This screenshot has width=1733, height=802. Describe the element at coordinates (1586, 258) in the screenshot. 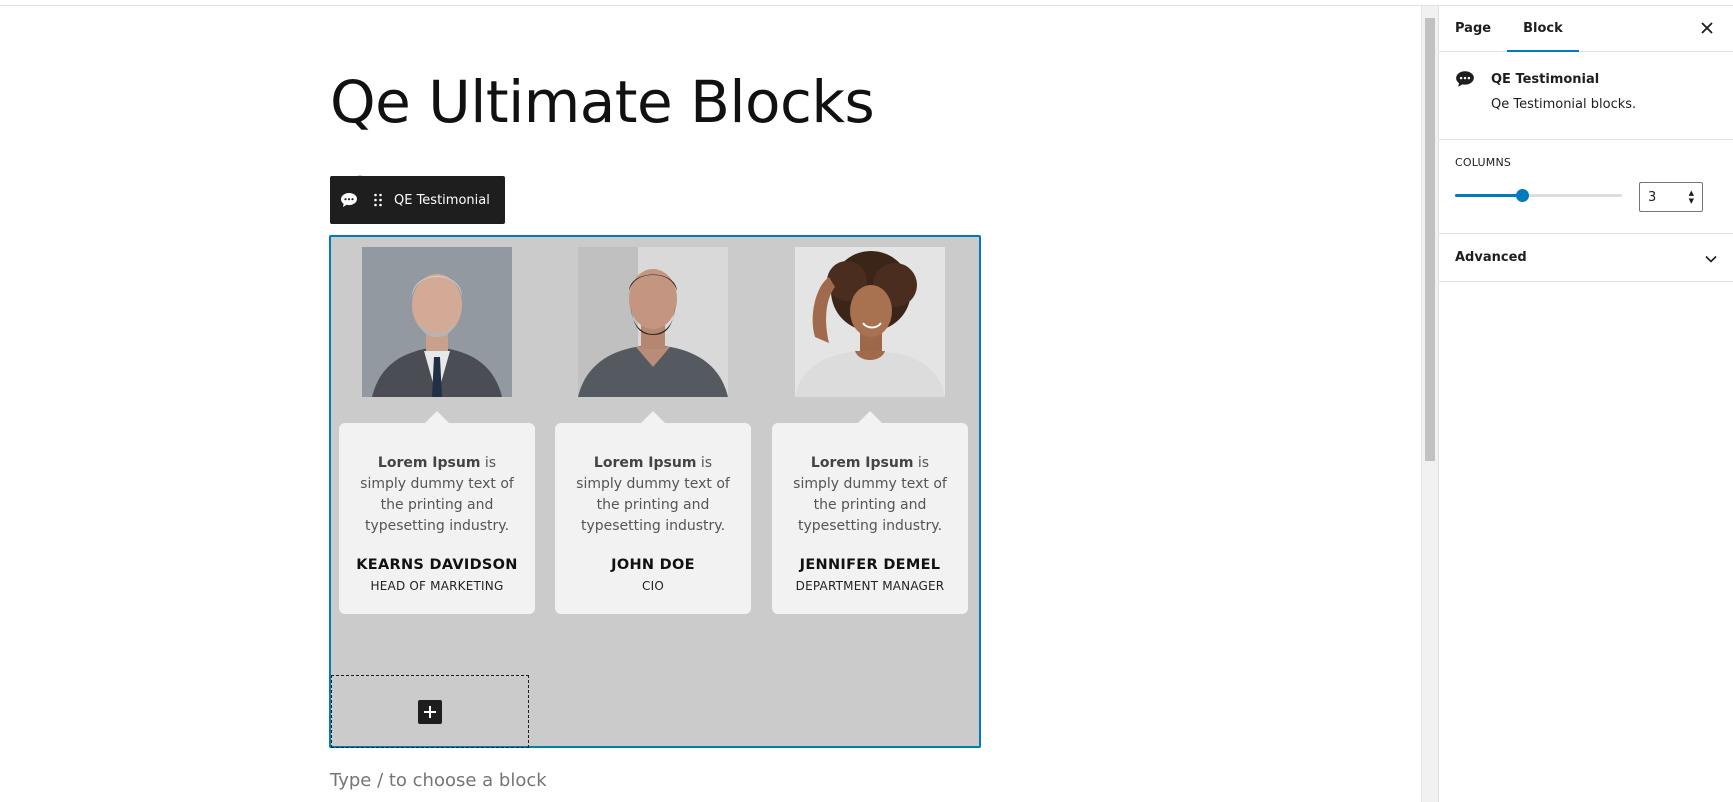

I see `advanced-panel-toggle: Advanced` at that location.